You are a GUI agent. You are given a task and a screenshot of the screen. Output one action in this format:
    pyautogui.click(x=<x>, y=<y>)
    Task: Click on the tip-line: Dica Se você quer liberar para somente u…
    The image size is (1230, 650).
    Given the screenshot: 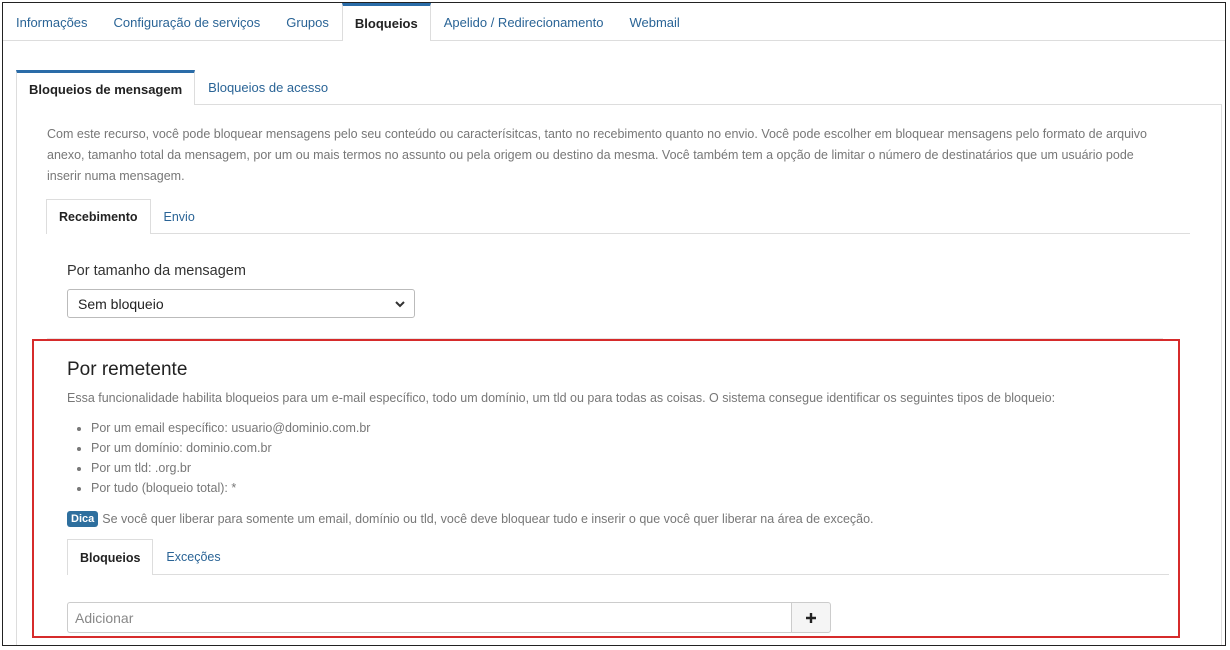 What is the action you would take?
    pyautogui.click(x=470, y=519)
    